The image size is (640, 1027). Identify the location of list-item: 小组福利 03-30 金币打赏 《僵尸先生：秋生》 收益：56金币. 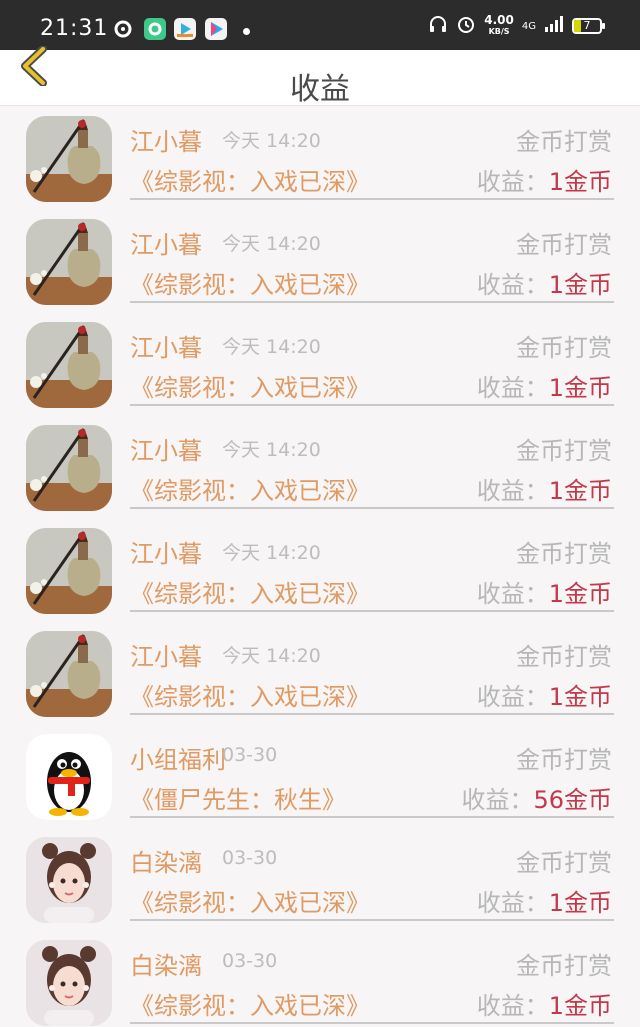
(320, 781).